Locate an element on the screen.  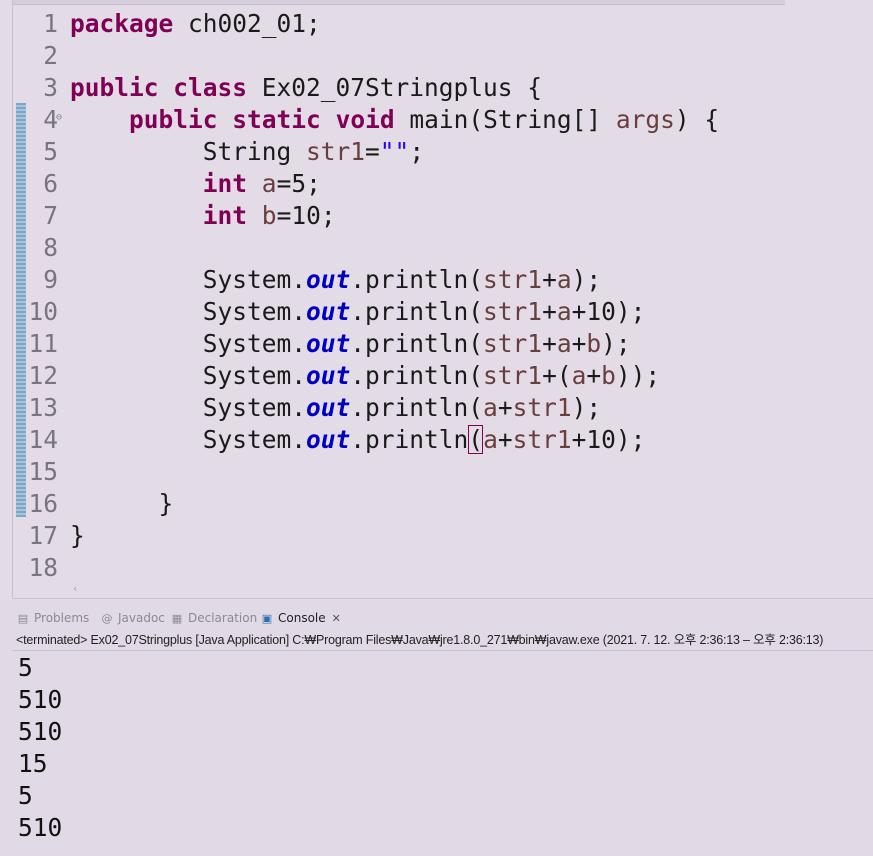
console-icon: ▣ is located at coordinates (267, 618).